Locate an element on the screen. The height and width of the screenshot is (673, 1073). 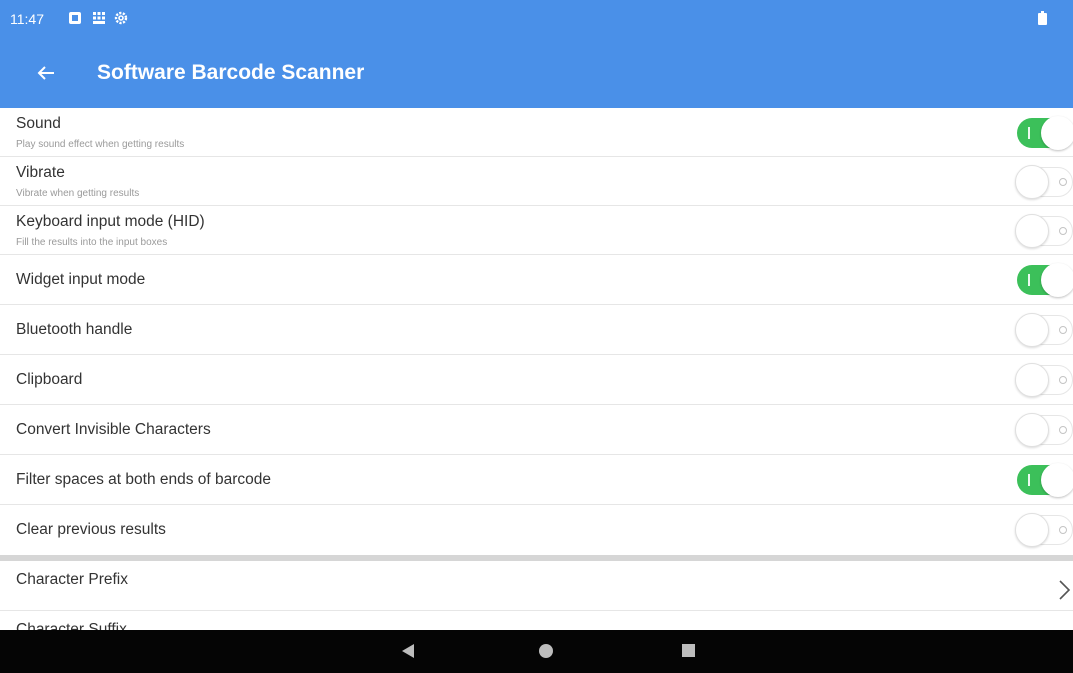
clipboard-toggle is located at coordinates (1044, 380).